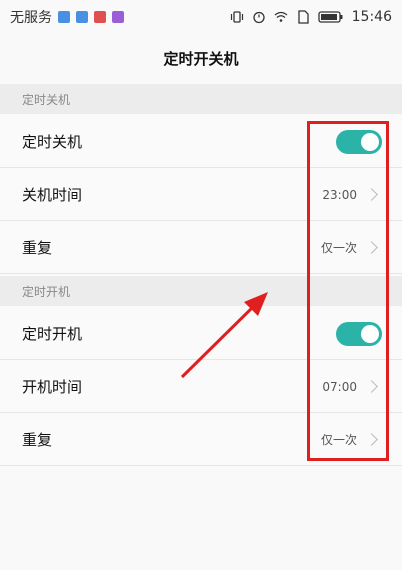  I want to click on annotation-arrow-icon, so click(224, 335).